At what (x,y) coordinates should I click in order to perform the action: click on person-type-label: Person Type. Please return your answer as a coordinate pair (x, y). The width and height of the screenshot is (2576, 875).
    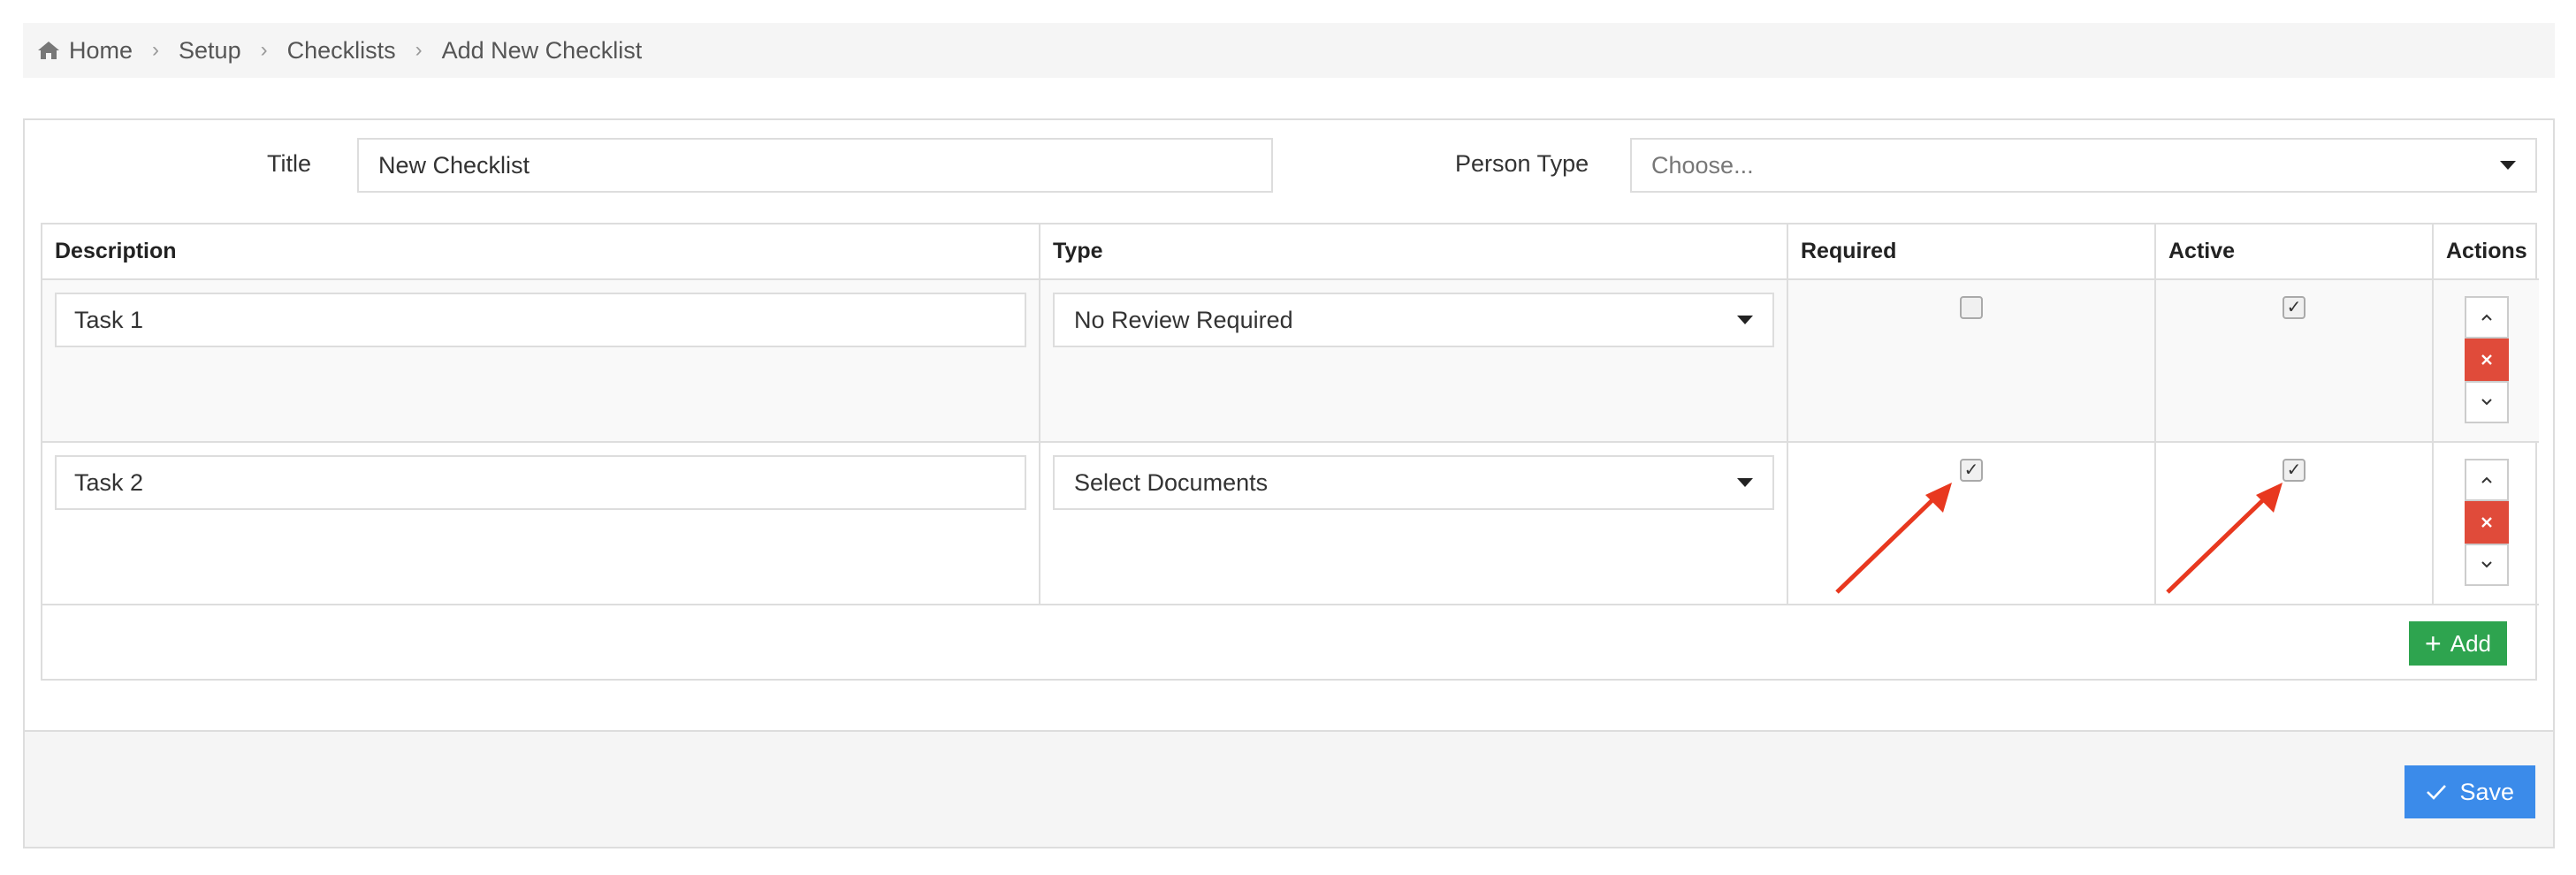
    Looking at the image, I should click on (1522, 163).